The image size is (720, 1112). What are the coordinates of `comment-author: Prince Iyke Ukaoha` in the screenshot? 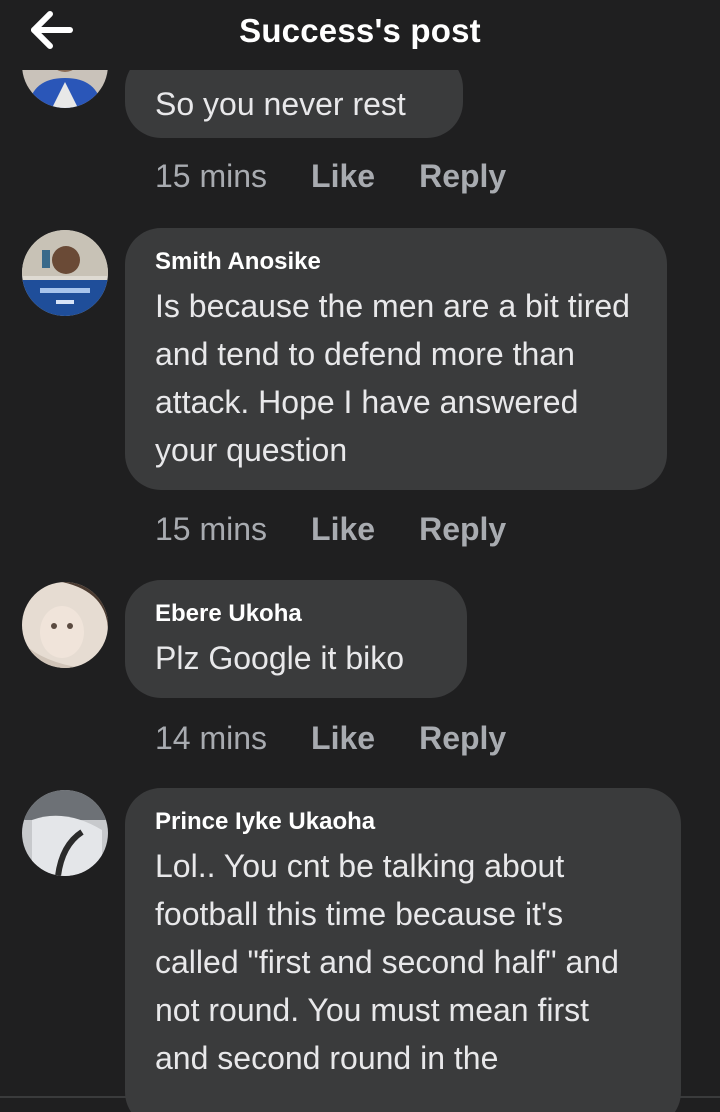 It's located at (403, 822).